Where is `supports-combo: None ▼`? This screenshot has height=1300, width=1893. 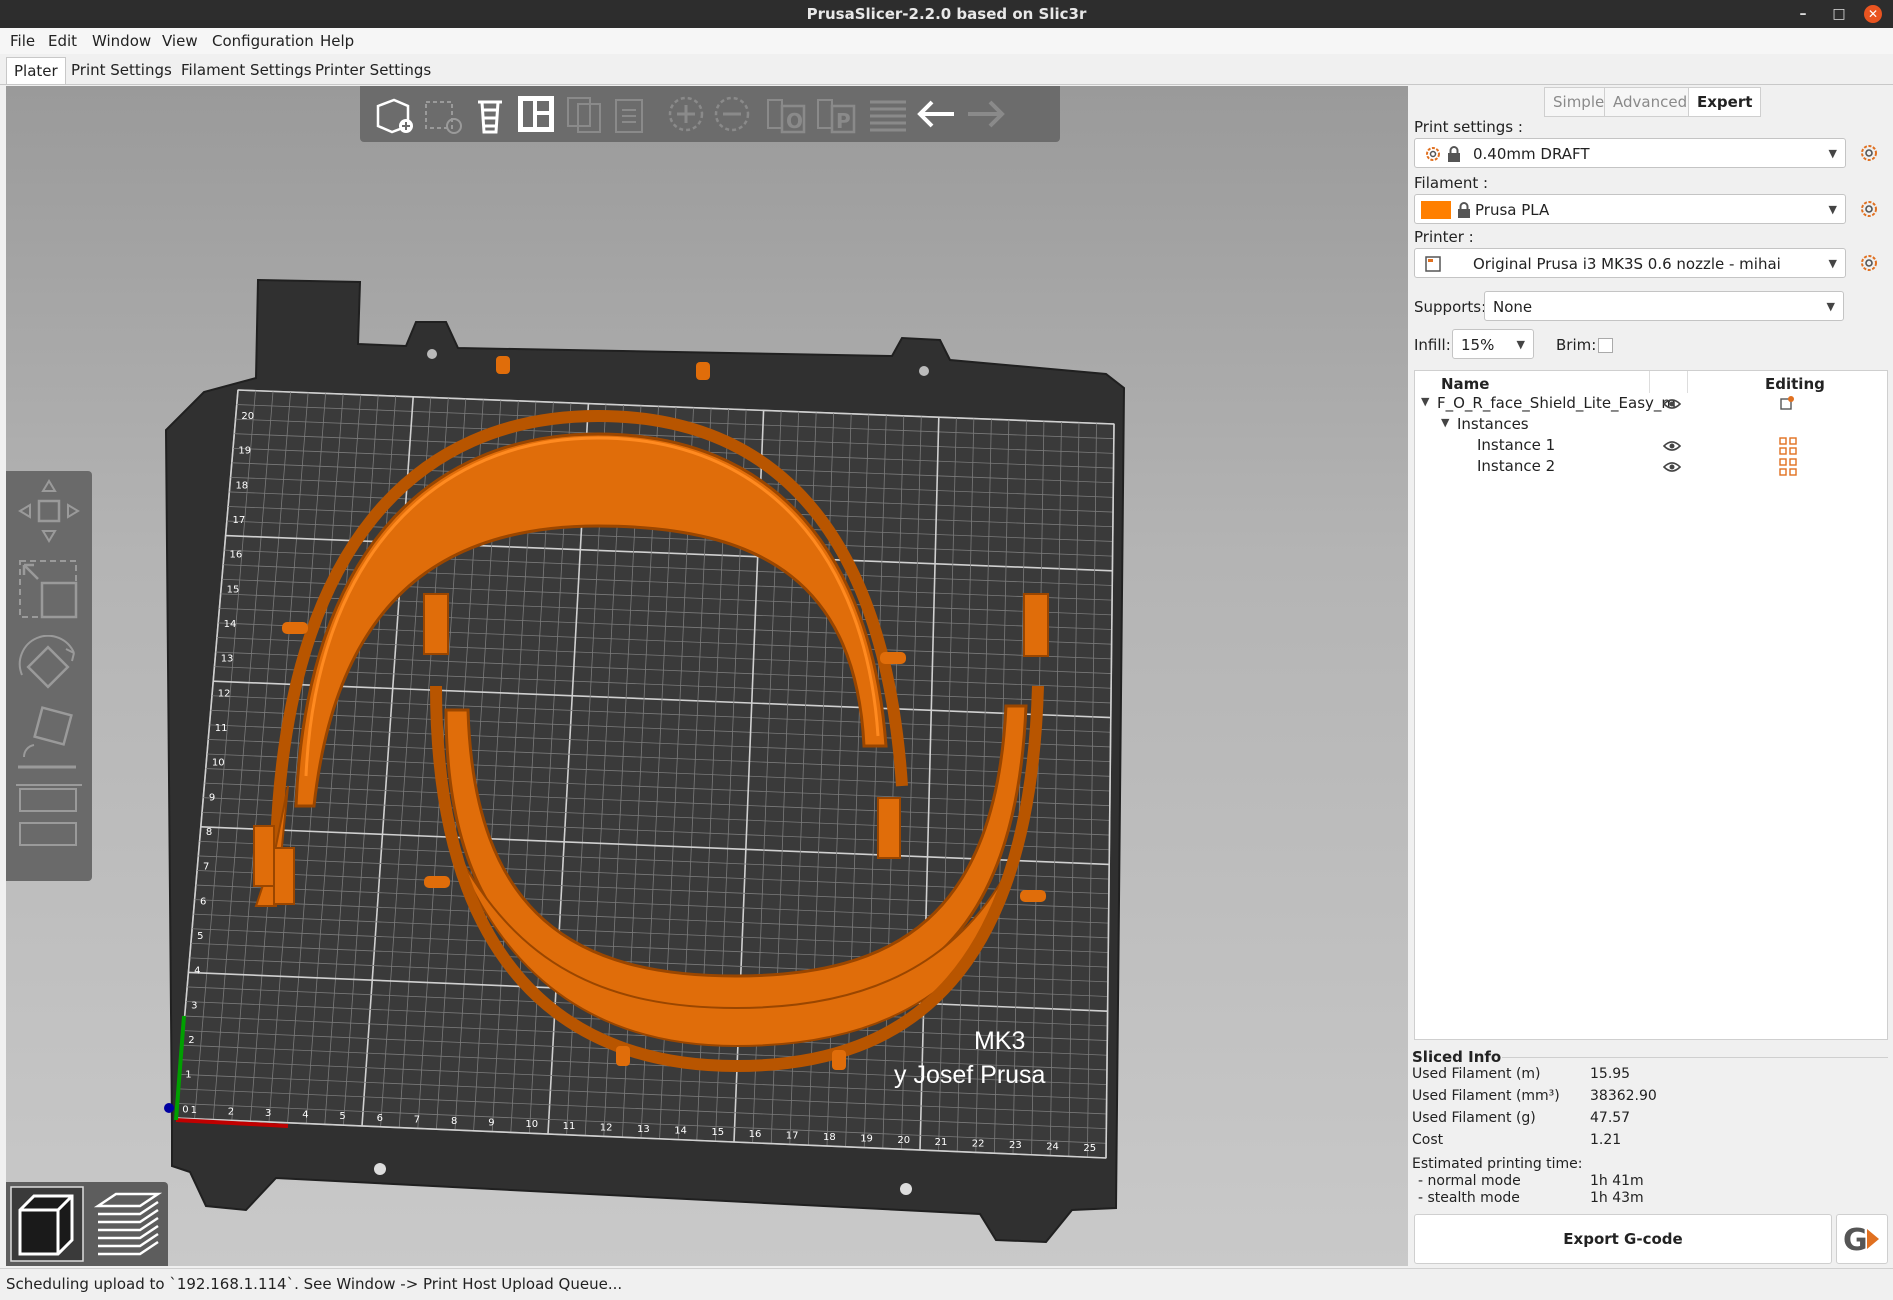 supports-combo: None ▼ is located at coordinates (1664, 306).